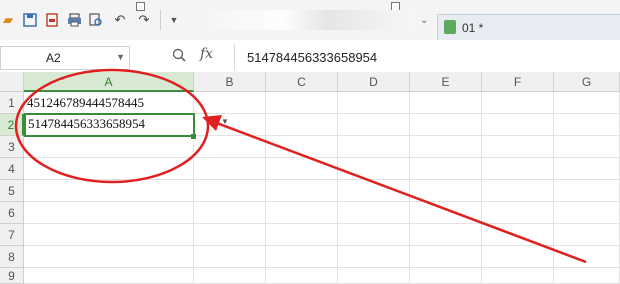  Describe the element at coordinates (12, 191) in the screenshot. I see `row-header-5: 5` at that location.